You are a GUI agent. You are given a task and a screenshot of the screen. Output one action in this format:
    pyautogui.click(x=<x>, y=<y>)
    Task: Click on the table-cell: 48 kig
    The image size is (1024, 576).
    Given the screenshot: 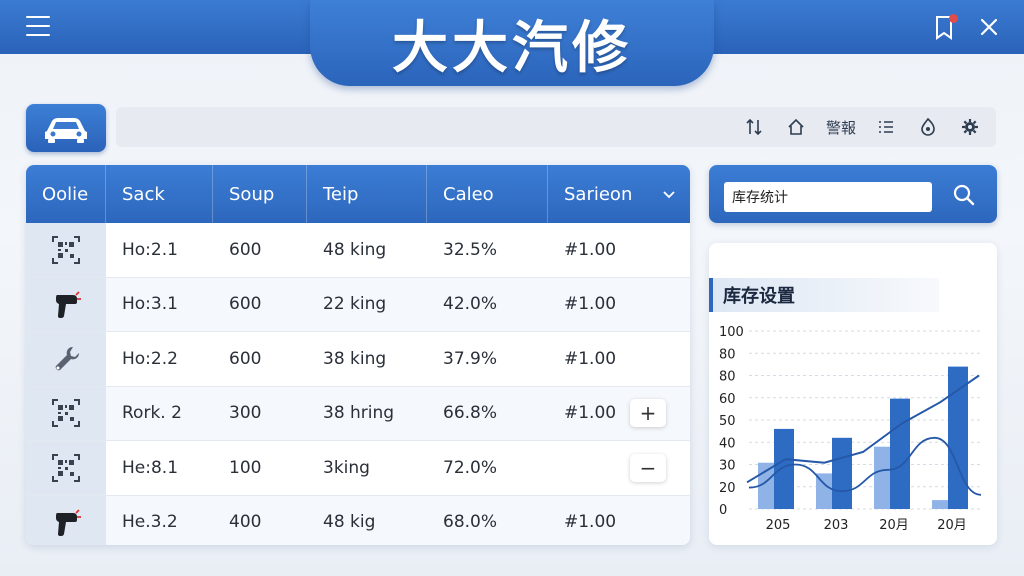 What is the action you would take?
    pyautogui.click(x=349, y=522)
    